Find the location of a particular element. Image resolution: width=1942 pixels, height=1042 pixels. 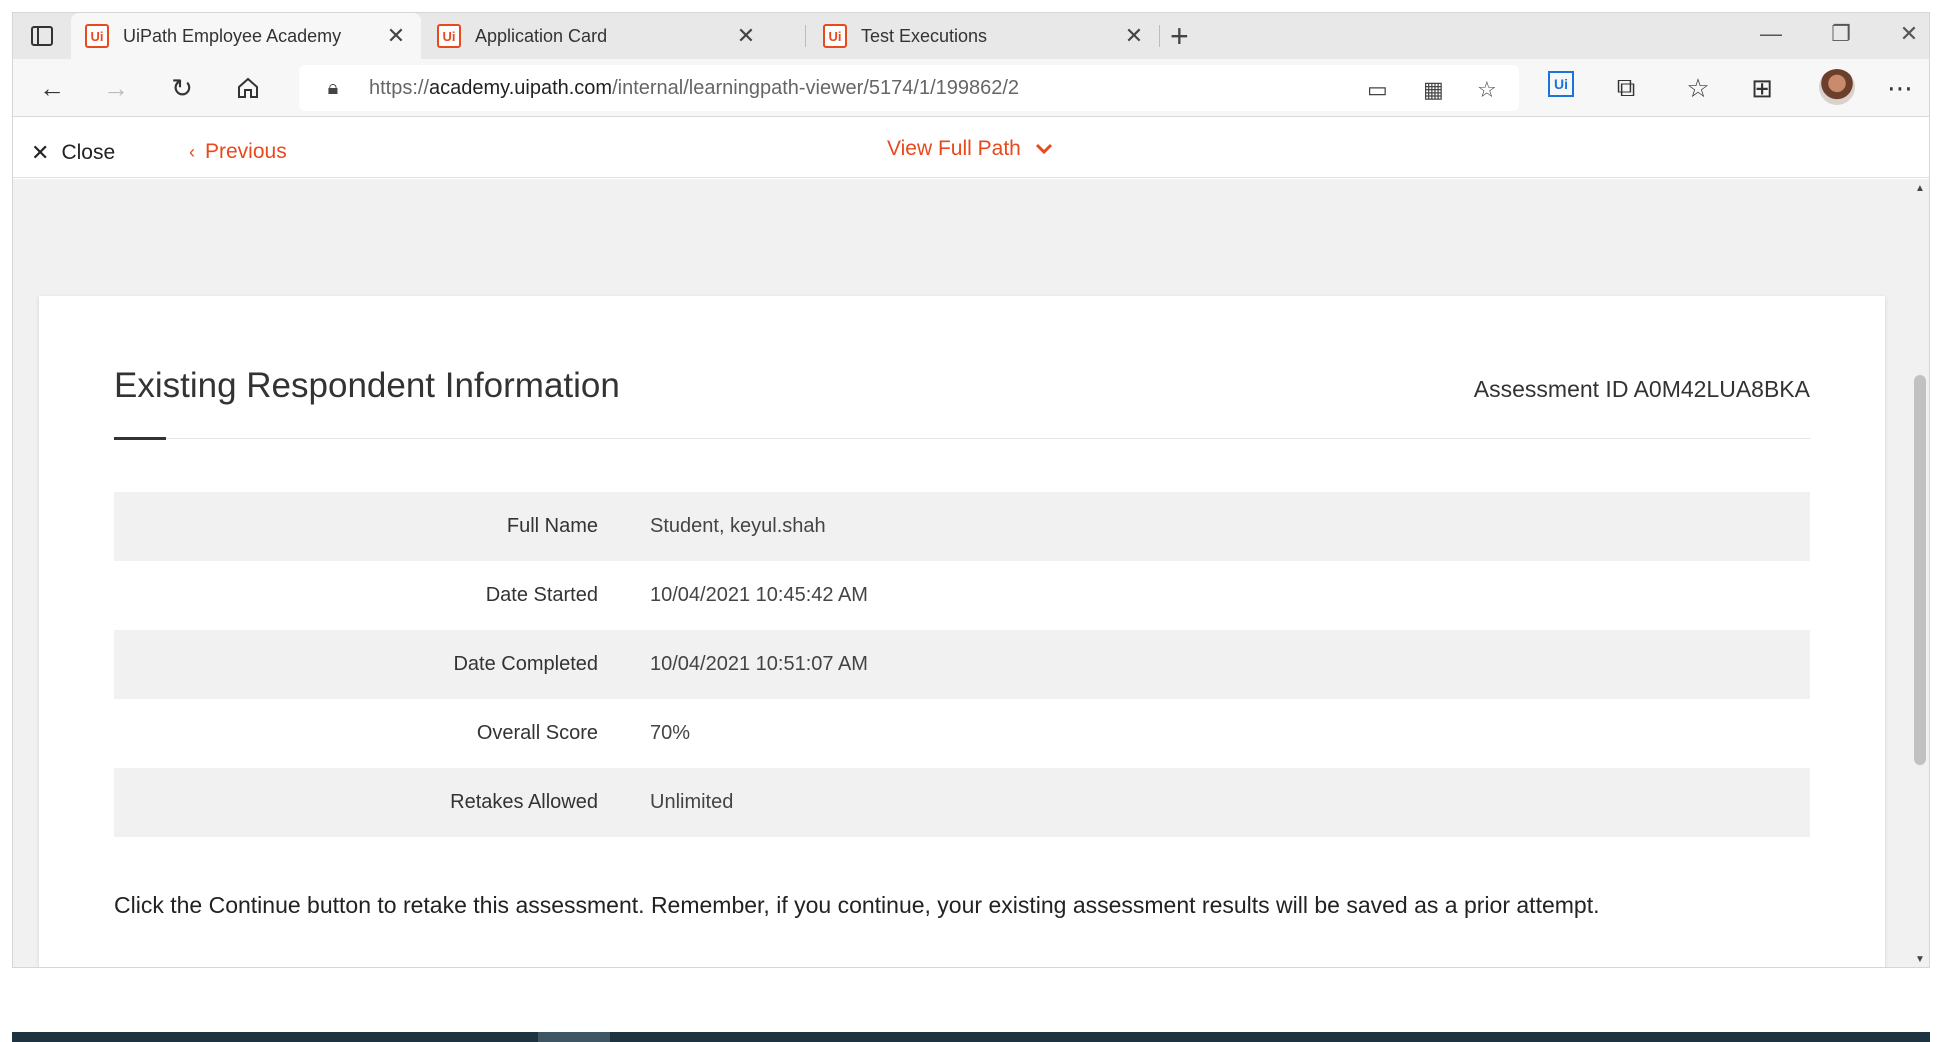

row-label: Date Started is located at coordinates (541, 595).